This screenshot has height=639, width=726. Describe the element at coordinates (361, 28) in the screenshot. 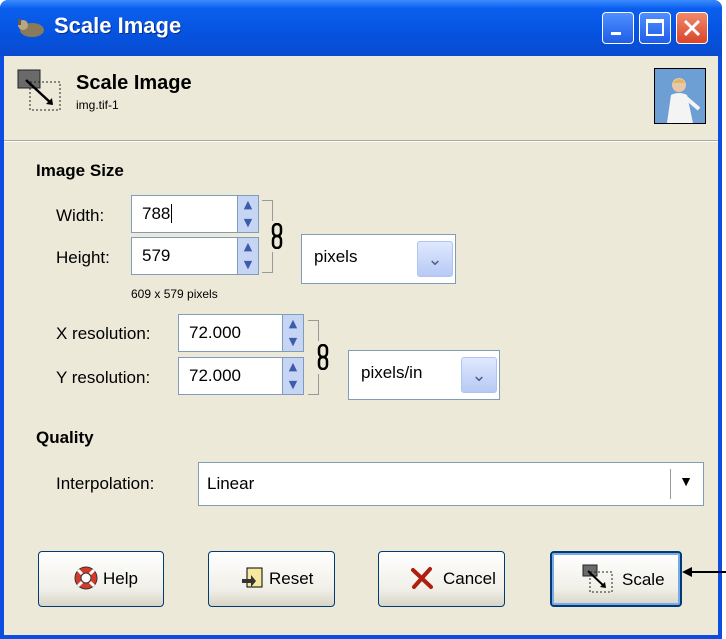

I see `title-bar: Scale Image` at that location.